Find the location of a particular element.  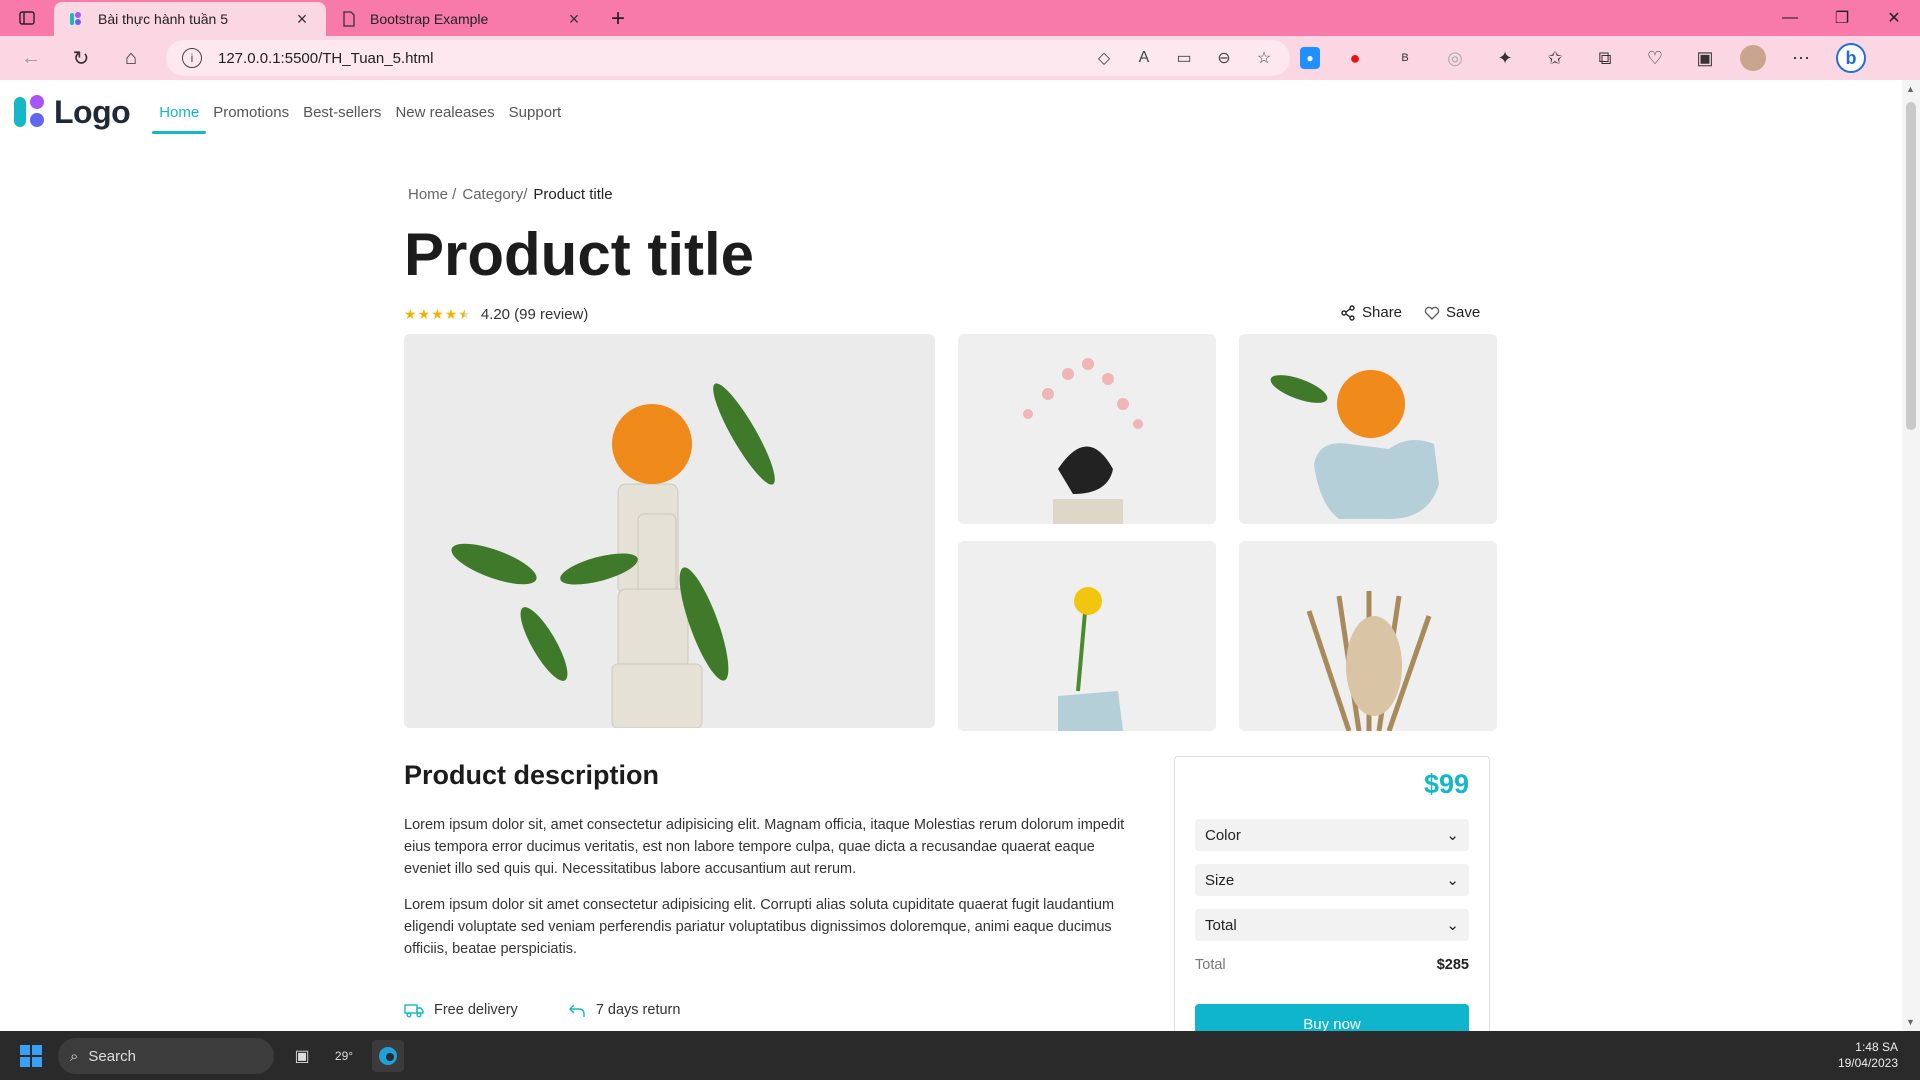

tab-actions-icon is located at coordinates (27, 18).